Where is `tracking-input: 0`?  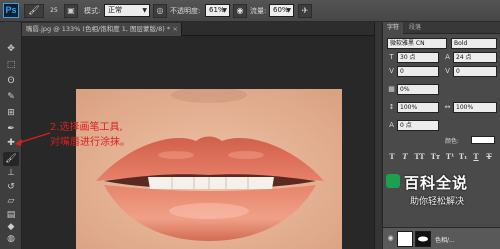
tracking-input: 0 is located at coordinates (475, 71).